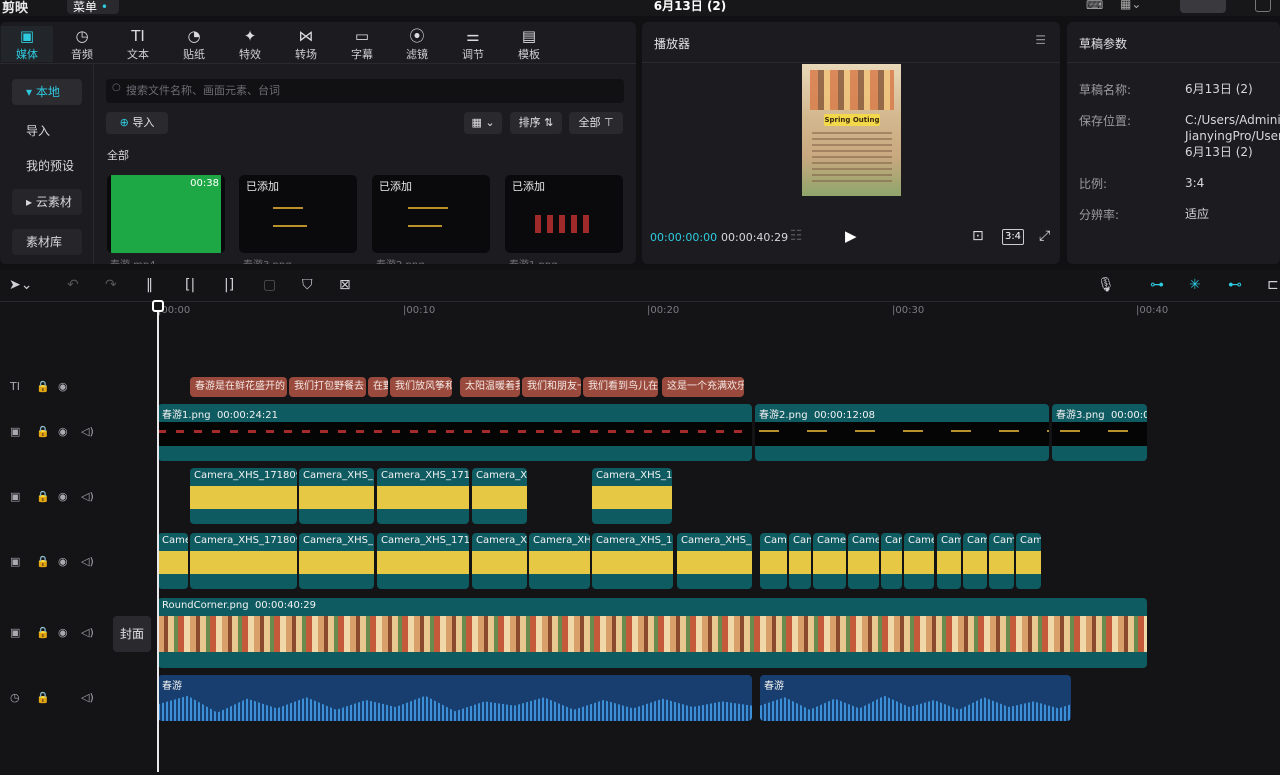 Image resolution: width=1280 pixels, height=775 pixels. Describe the element at coordinates (93, 14) in the screenshot. I see `menu-button: 菜单 • ⌄` at that location.